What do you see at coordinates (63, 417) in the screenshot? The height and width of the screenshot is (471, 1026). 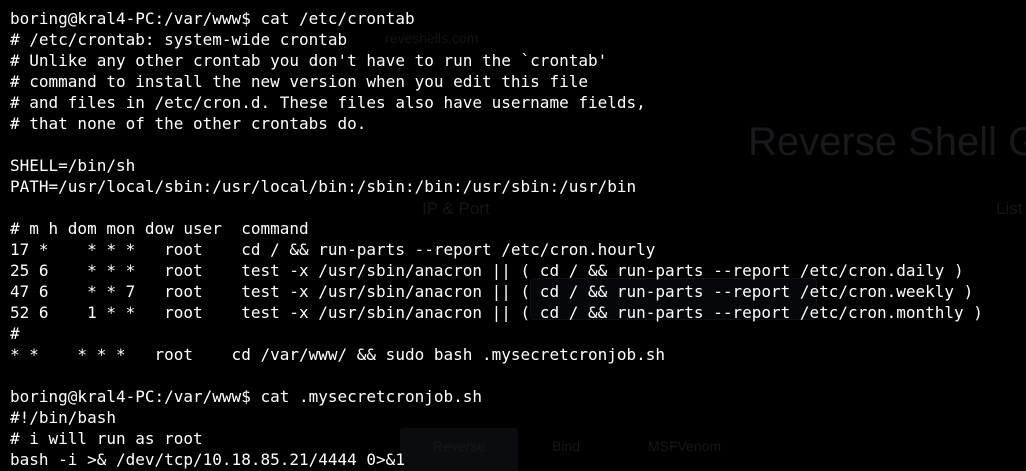 I see `script-shebang-line: #!/bin/bash` at bounding box center [63, 417].